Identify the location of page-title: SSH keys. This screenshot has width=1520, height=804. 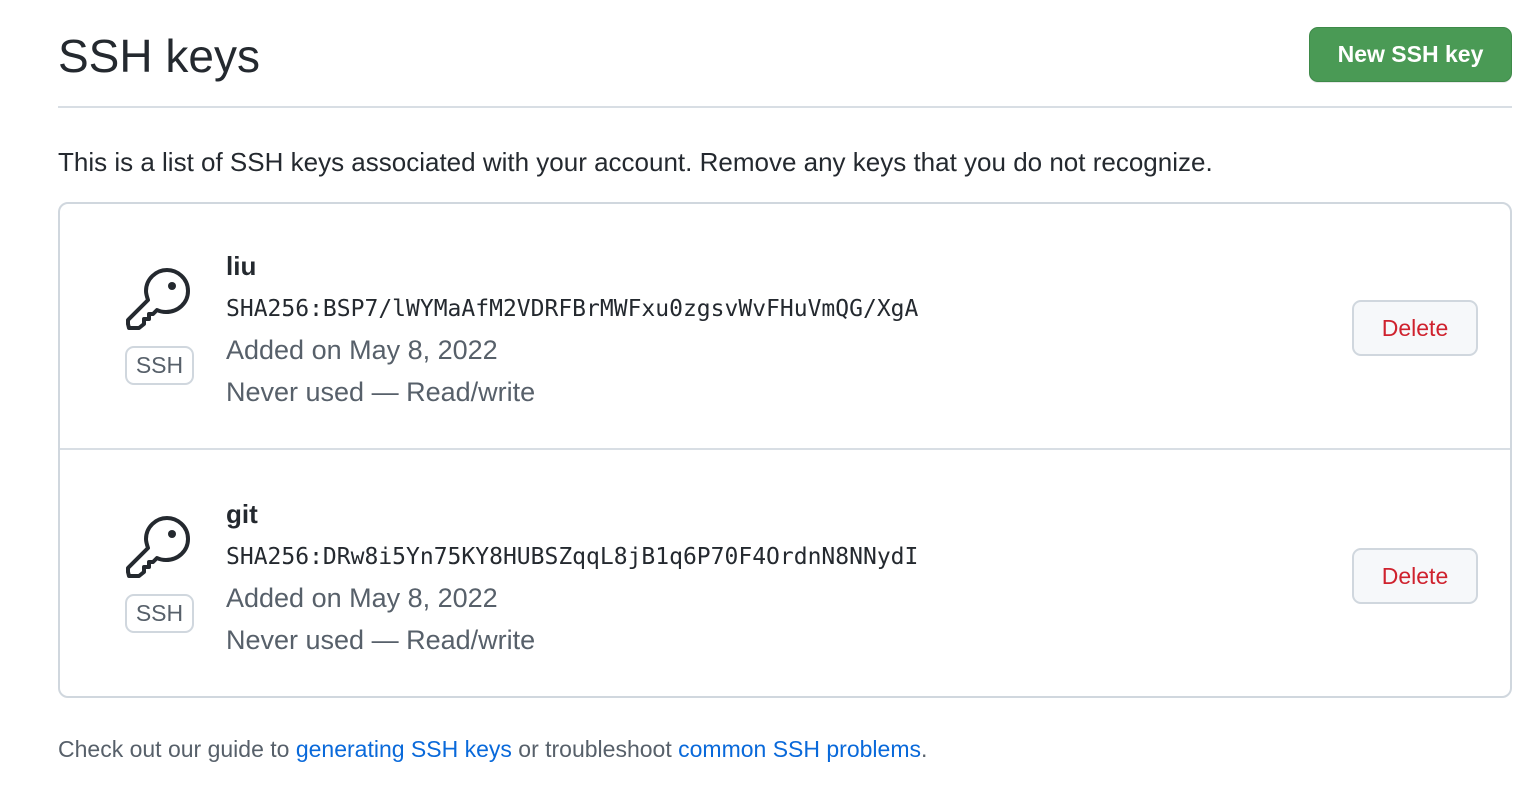
(159, 56).